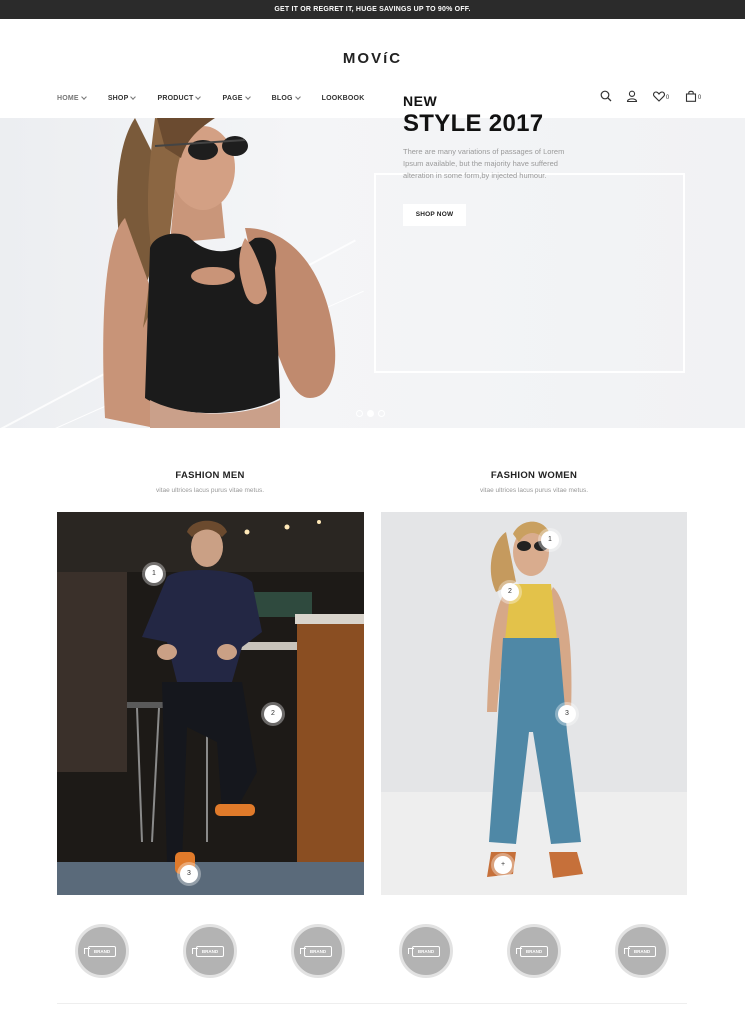 The height and width of the screenshot is (1024, 745). I want to click on main-nav: HOME SHOP PRODUCT PAGE BLOG LOOKBOOK, so click(221, 98).